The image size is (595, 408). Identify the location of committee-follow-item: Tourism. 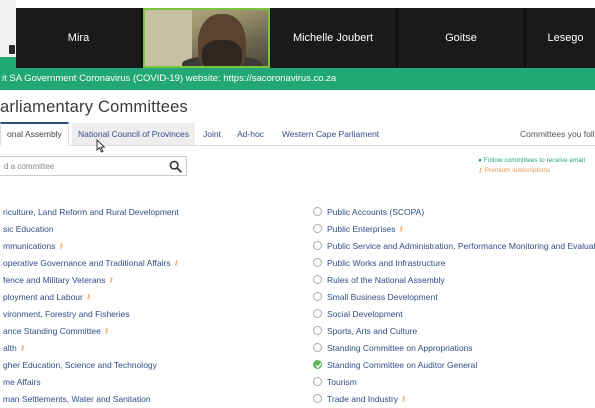
(454, 382).